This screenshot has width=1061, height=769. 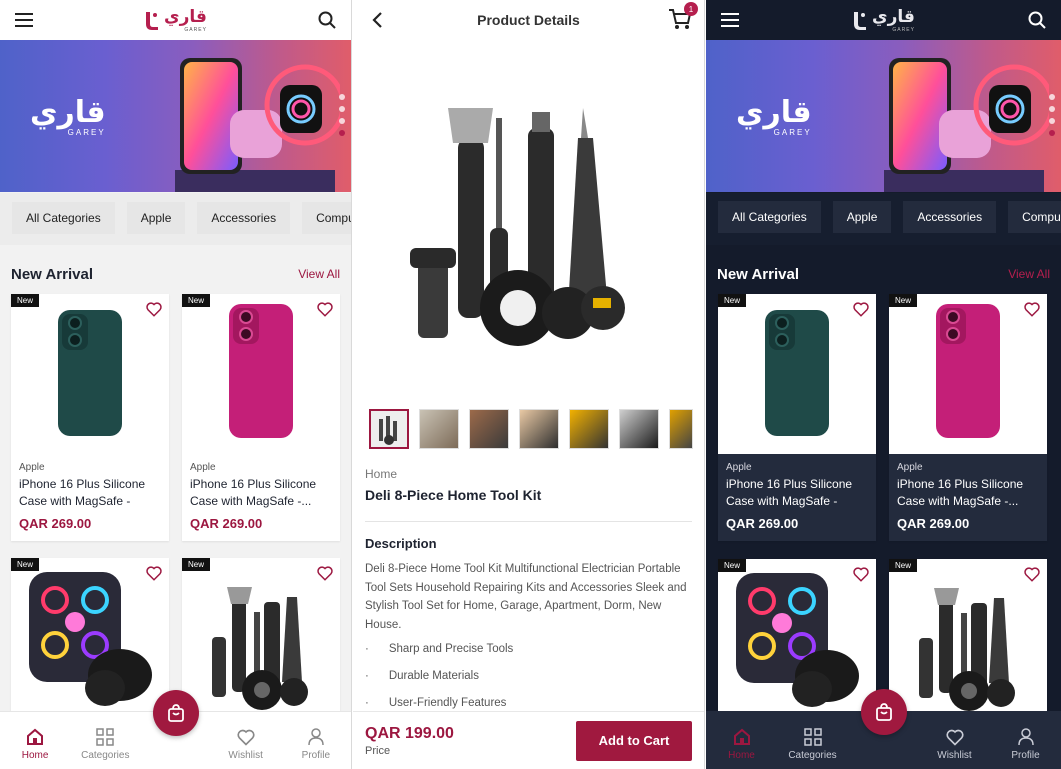 I want to click on nav-wishlist-label: Wishlist, so click(x=245, y=755).